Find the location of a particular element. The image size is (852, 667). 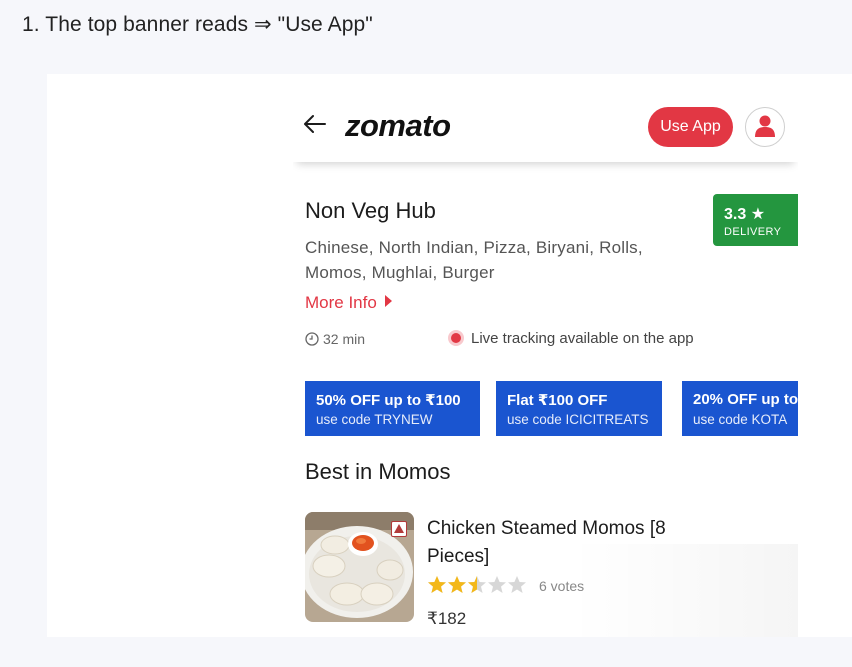

offer-code: use code TRYNEW is located at coordinates (374, 419).